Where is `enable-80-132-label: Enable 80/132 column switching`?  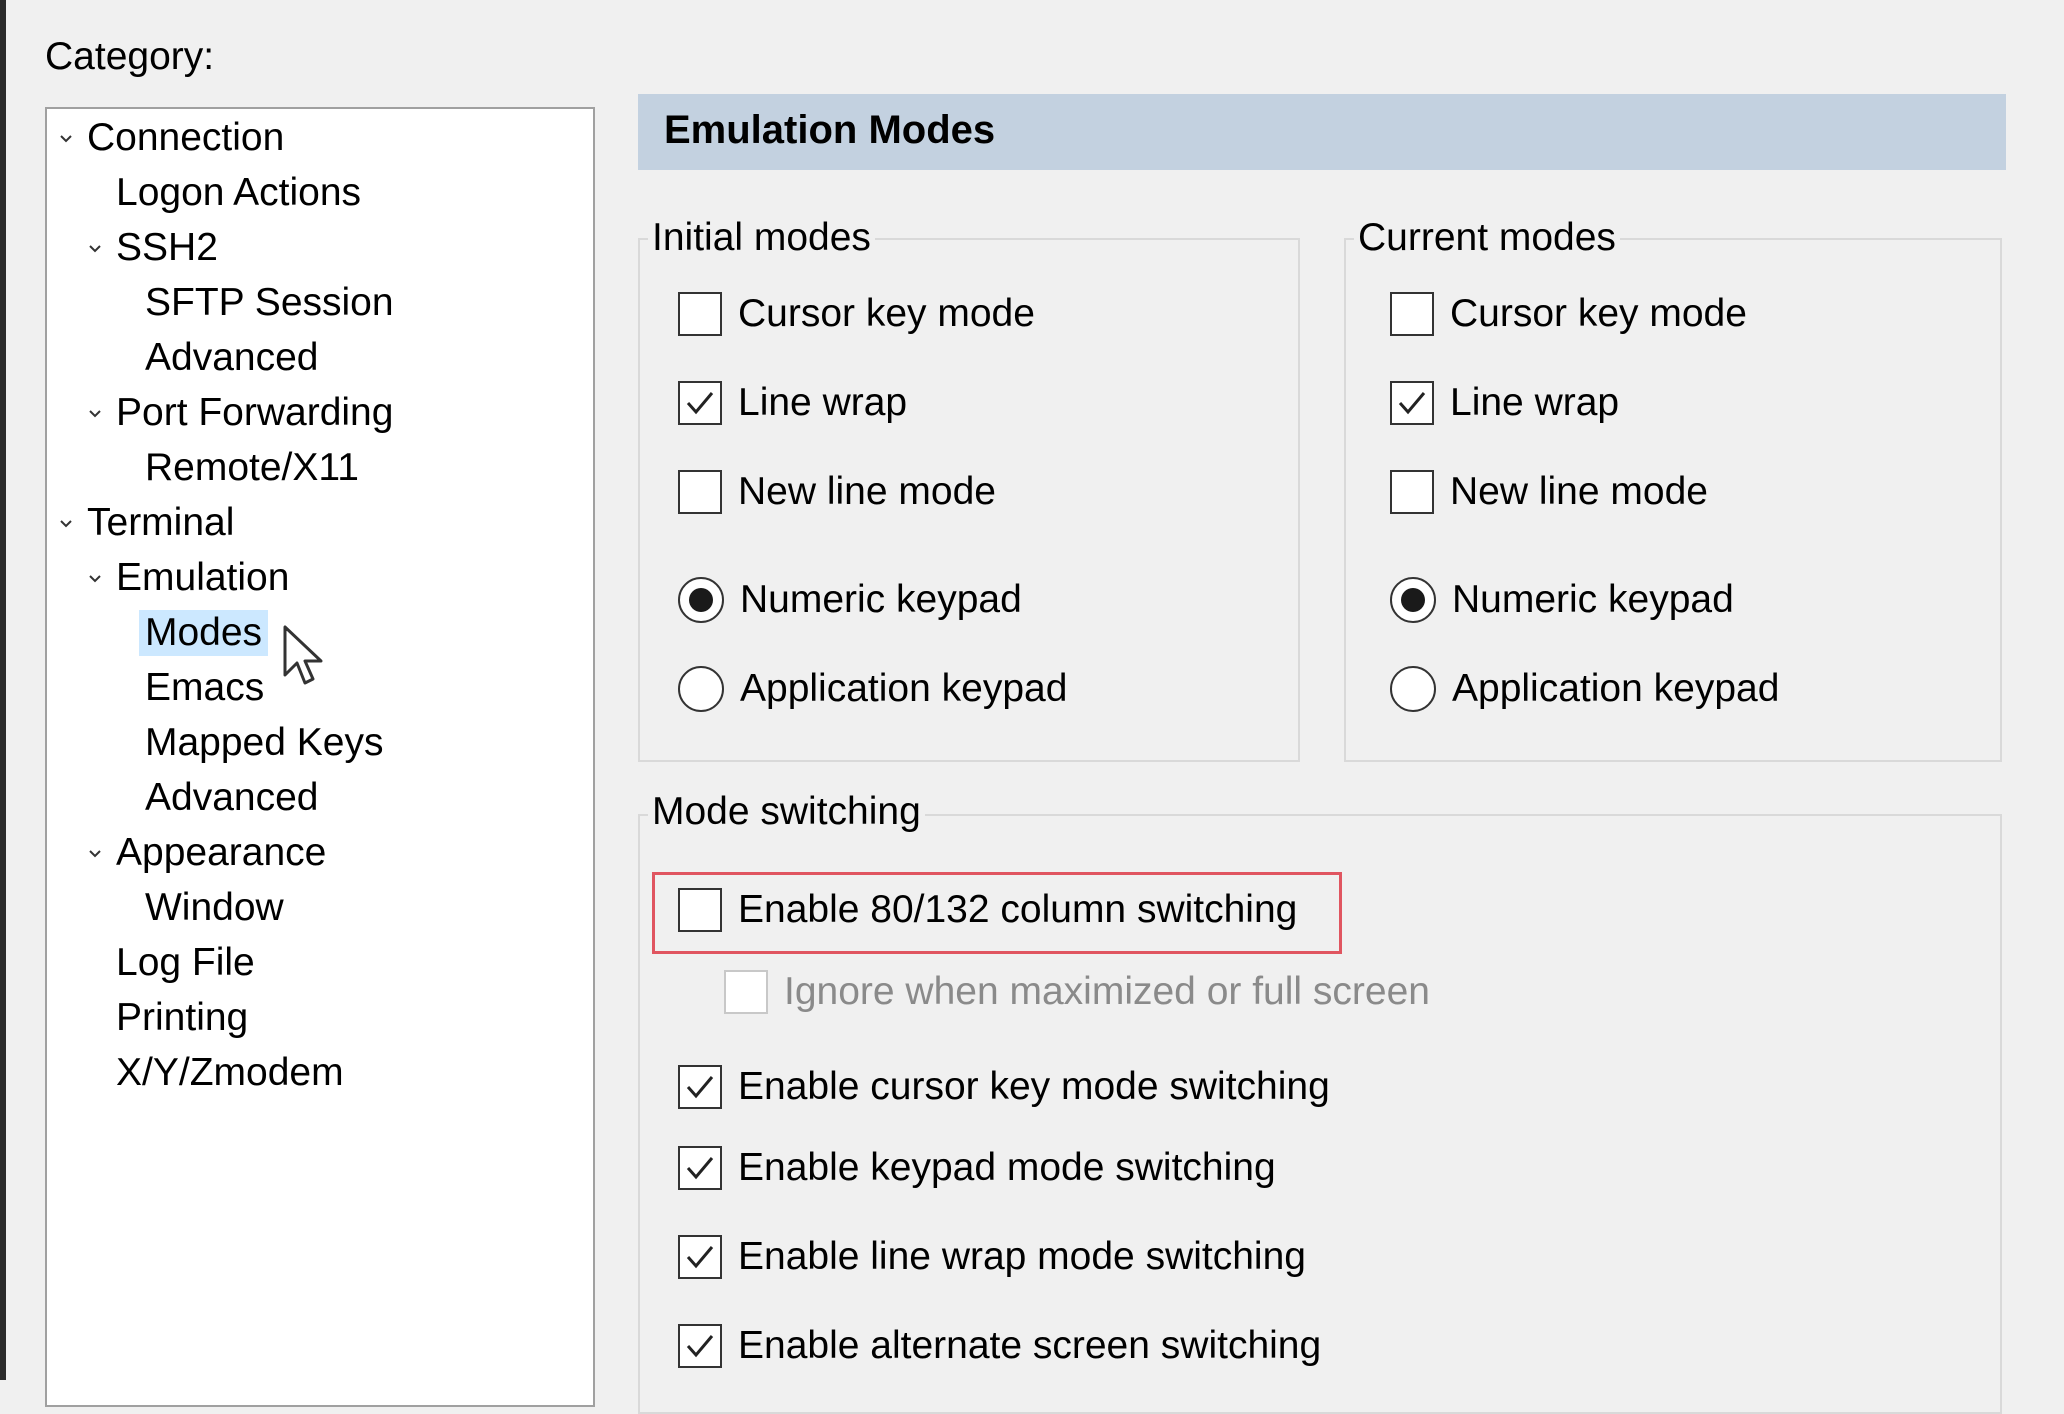
enable-80-132-label: Enable 80/132 column switching is located at coordinates (1018, 909).